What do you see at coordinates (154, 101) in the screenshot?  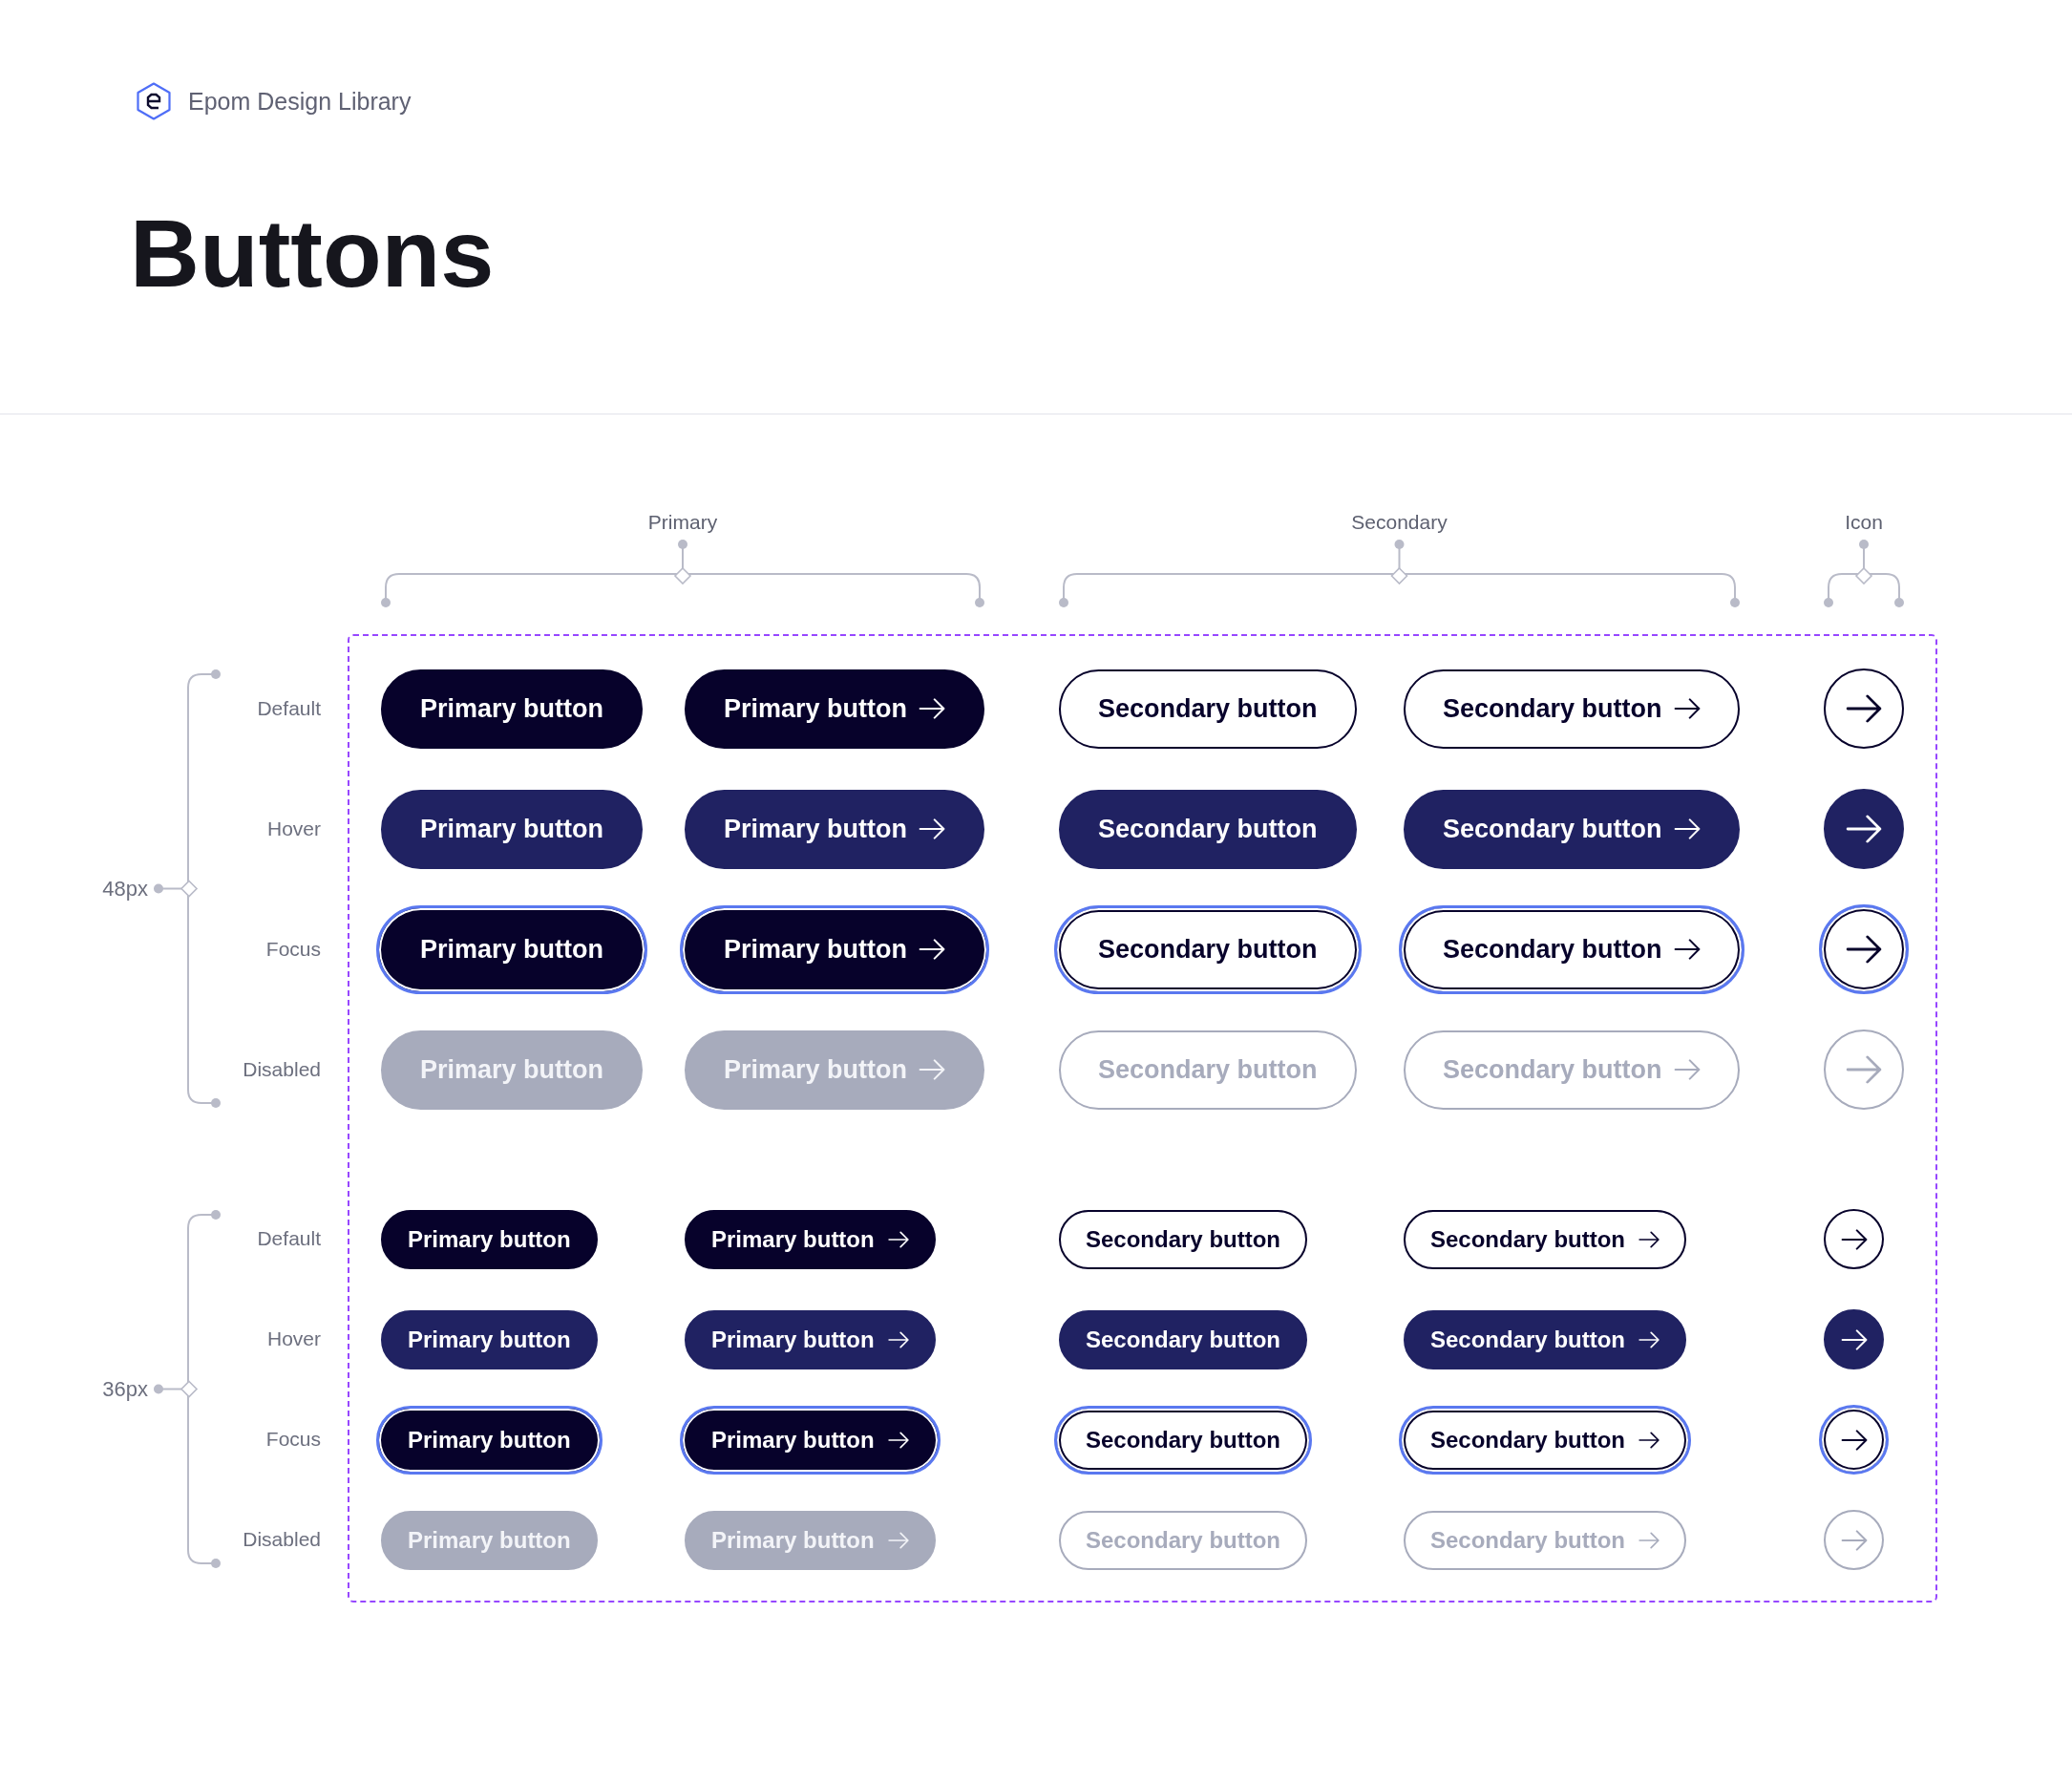 I see `logo-icon` at bounding box center [154, 101].